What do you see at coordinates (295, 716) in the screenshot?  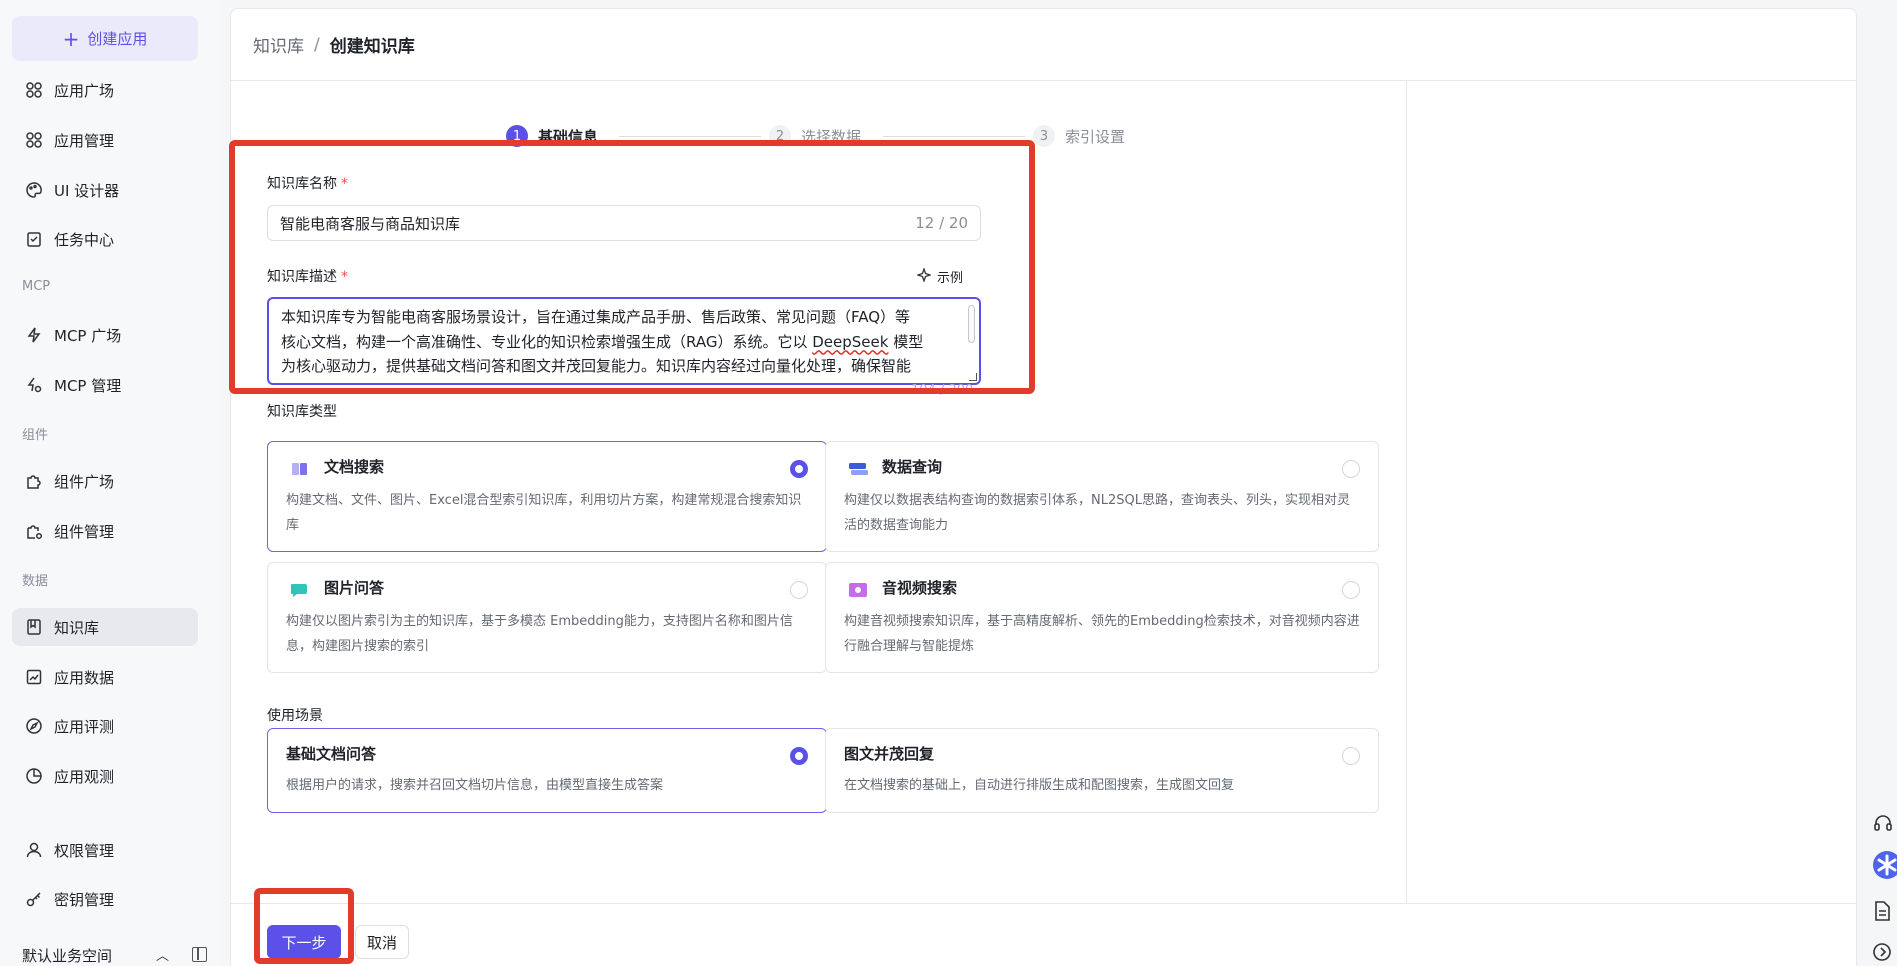 I see `scene-label: 使用场景` at bounding box center [295, 716].